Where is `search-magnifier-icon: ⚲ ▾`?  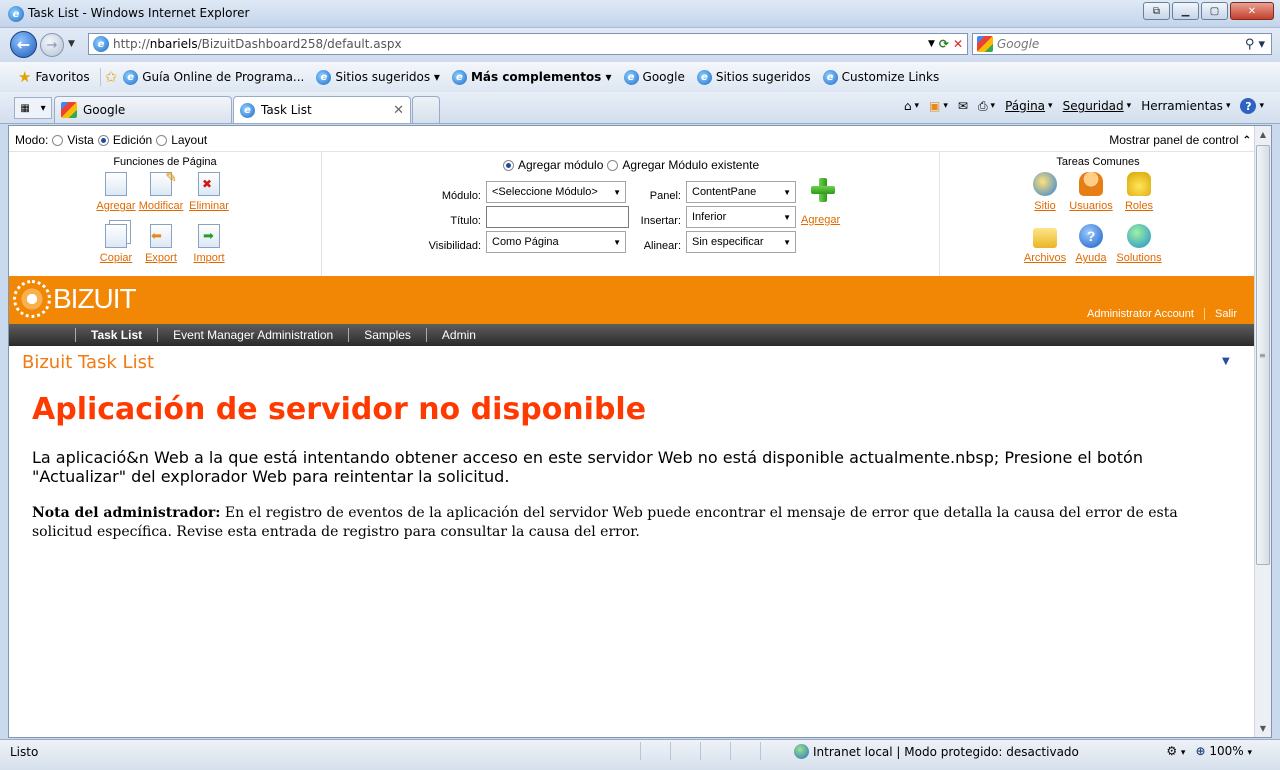
search-magnifier-icon: ⚲ ▾ is located at coordinates (1258, 44).